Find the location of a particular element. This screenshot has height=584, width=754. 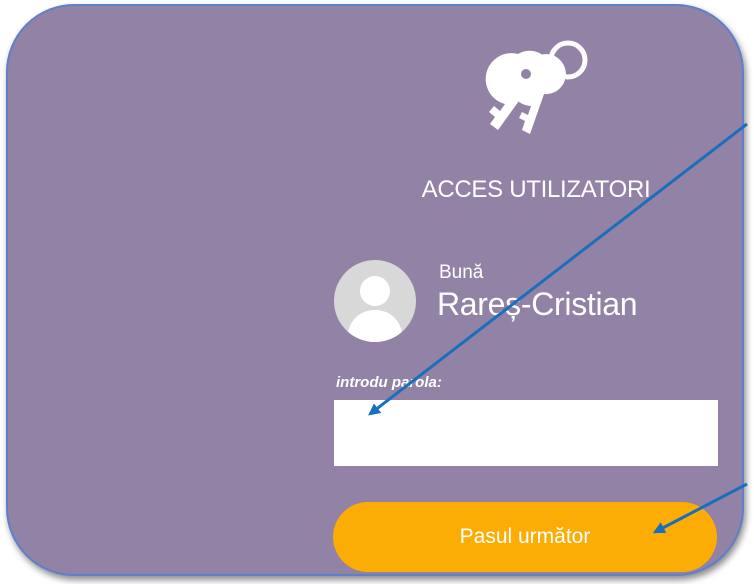

user-avatar-icon is located at coordinates (375, 301).